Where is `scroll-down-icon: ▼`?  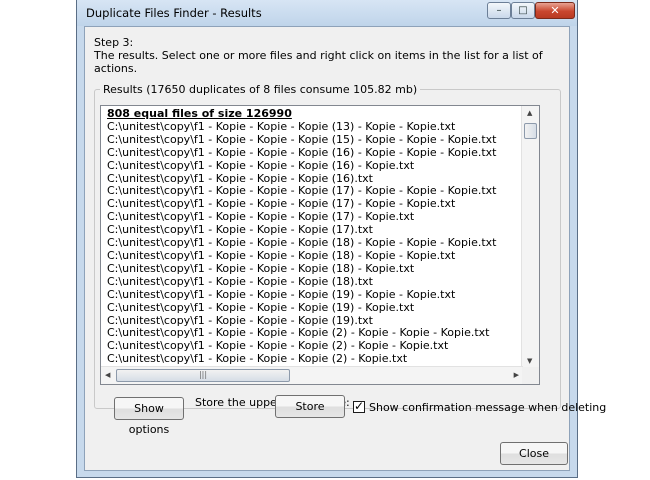 scroll-down-icon: ▼ is located at coordinates (529, 361).